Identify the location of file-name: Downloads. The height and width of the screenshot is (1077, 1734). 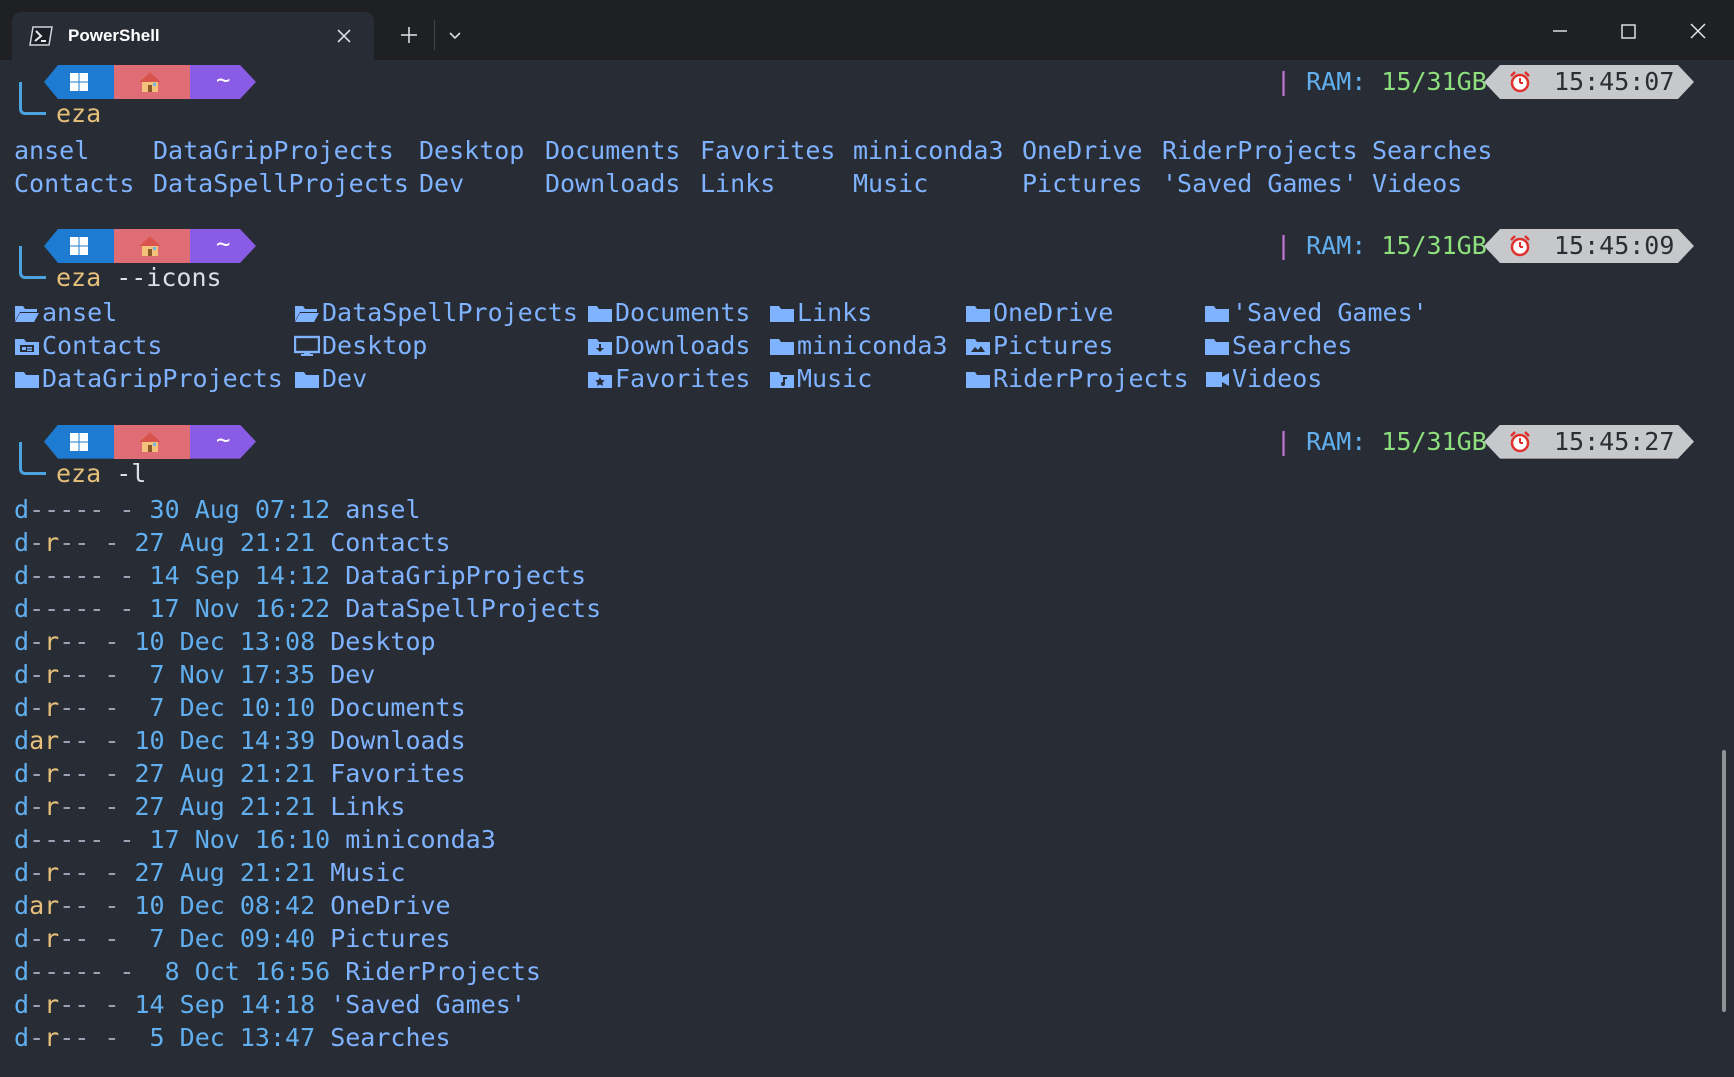
(613, 183).